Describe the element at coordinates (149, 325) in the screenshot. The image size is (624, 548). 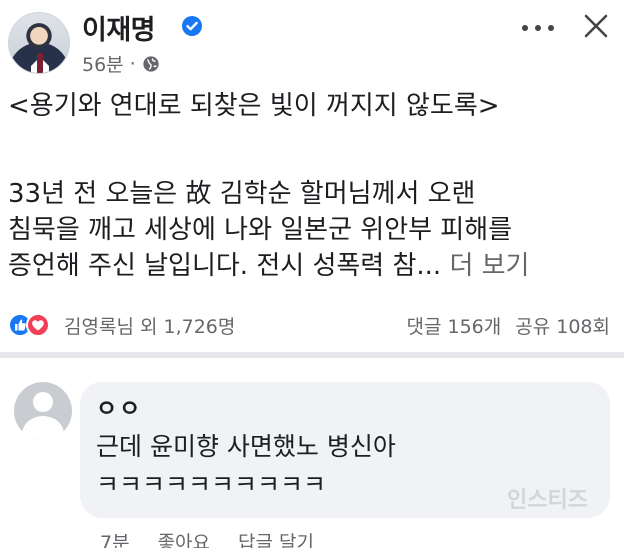
I see `reactors-summary: 김영록님 외 1,726명` at that location.